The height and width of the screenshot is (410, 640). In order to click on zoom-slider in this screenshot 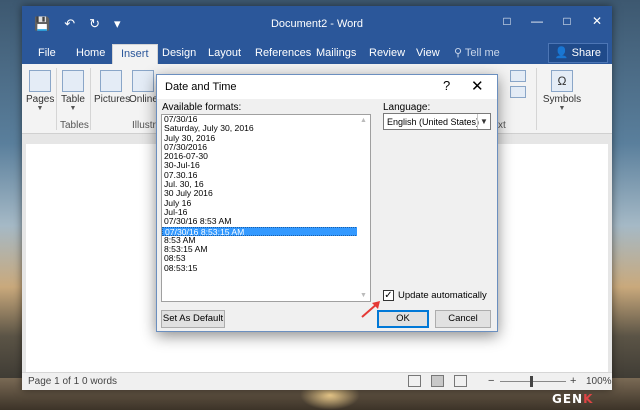, I will do `click(533, 381)`.